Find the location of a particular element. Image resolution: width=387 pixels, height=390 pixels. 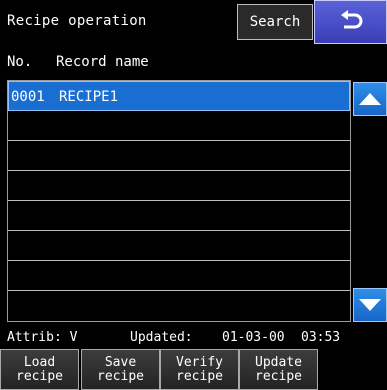

save-recipe-button: Save recipe is located at coordinates (120, 369).